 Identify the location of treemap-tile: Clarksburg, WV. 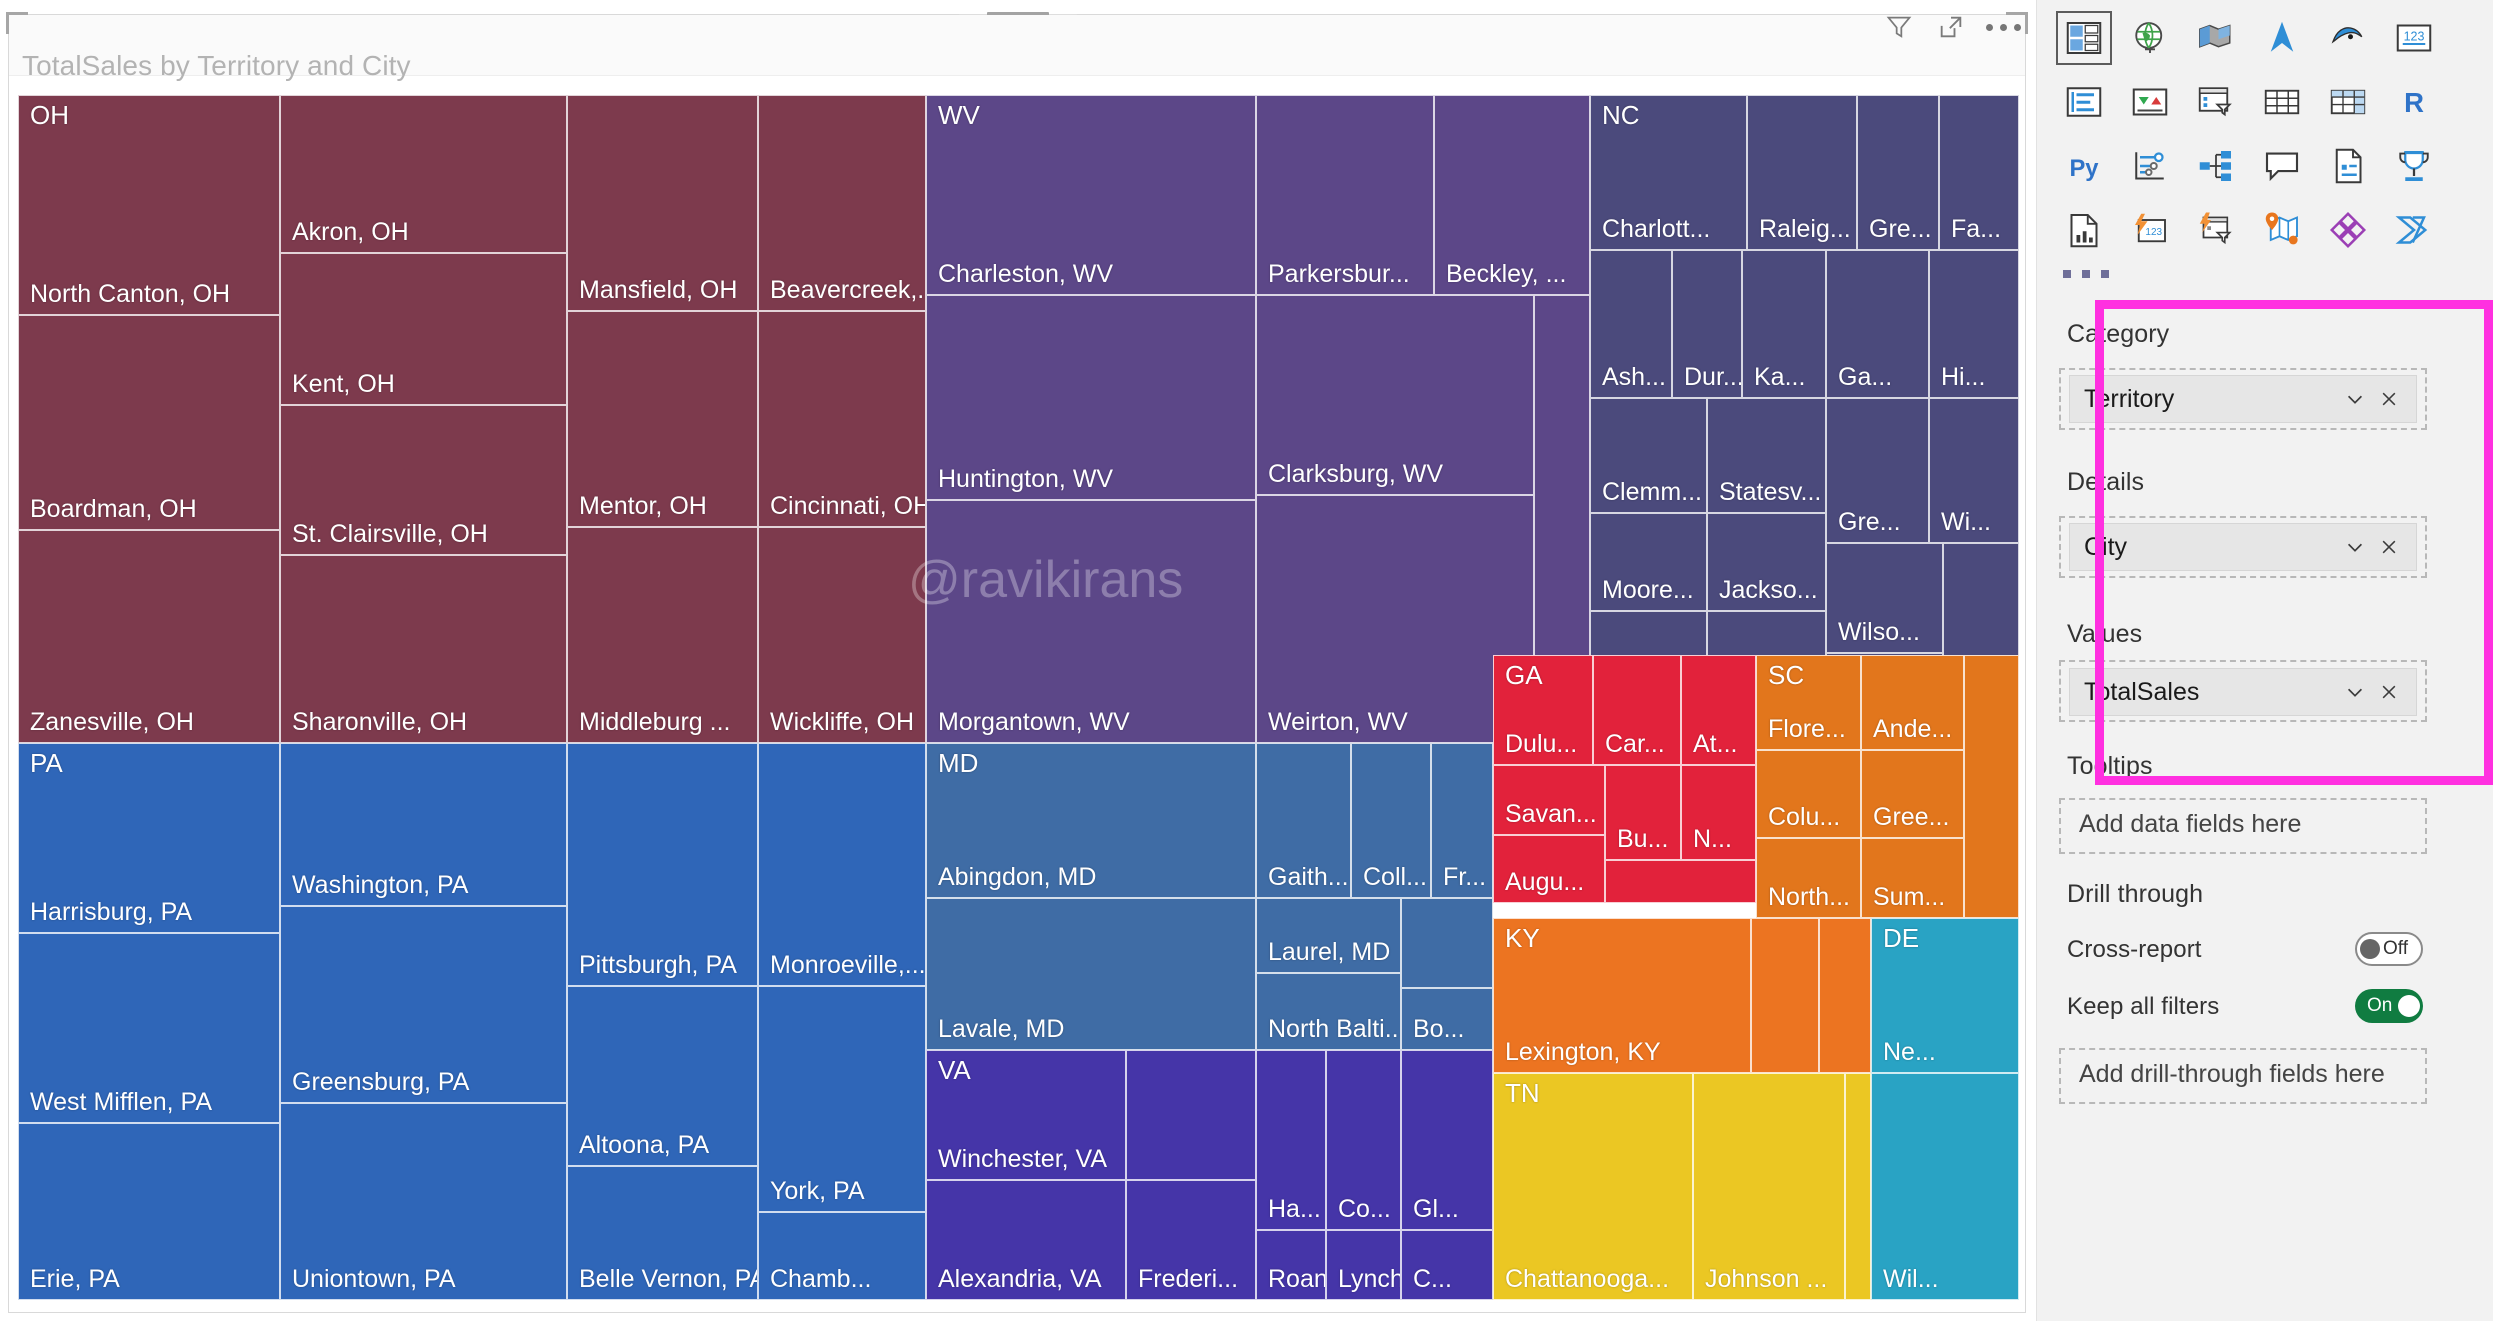
(1395, 395).